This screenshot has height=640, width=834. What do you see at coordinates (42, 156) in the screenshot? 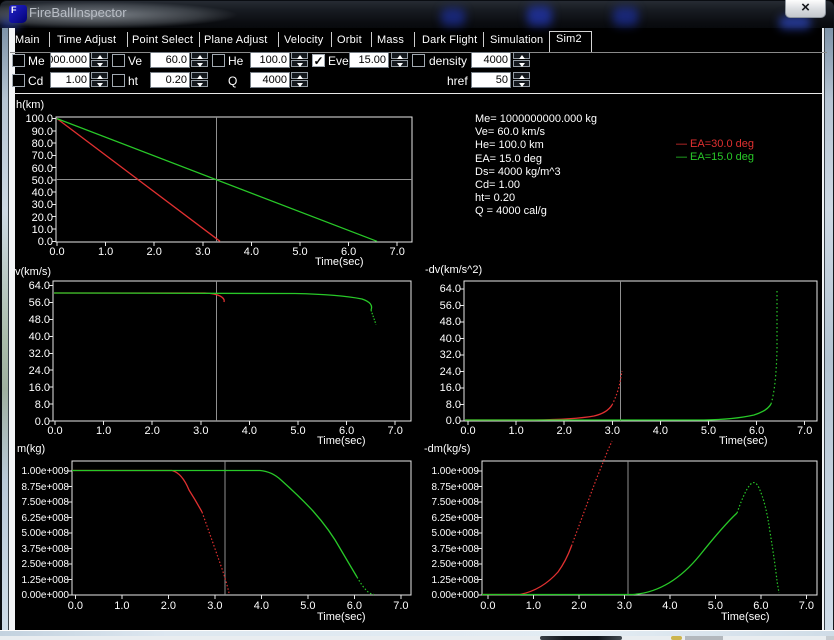
I see `svg-text: 70.0` at bounding box center [42, 156].